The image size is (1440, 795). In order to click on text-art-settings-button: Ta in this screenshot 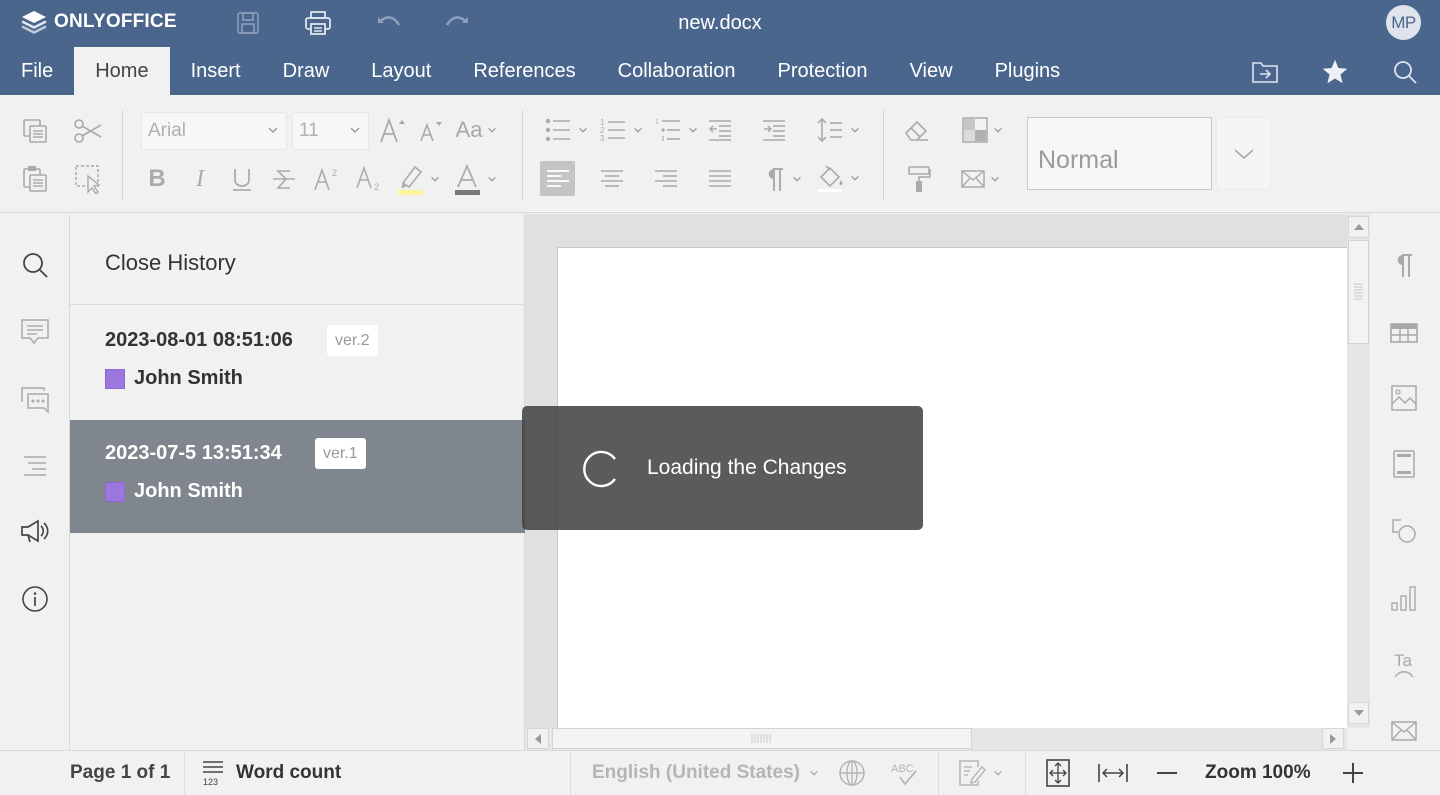, I will do `click(1404, 664)`.